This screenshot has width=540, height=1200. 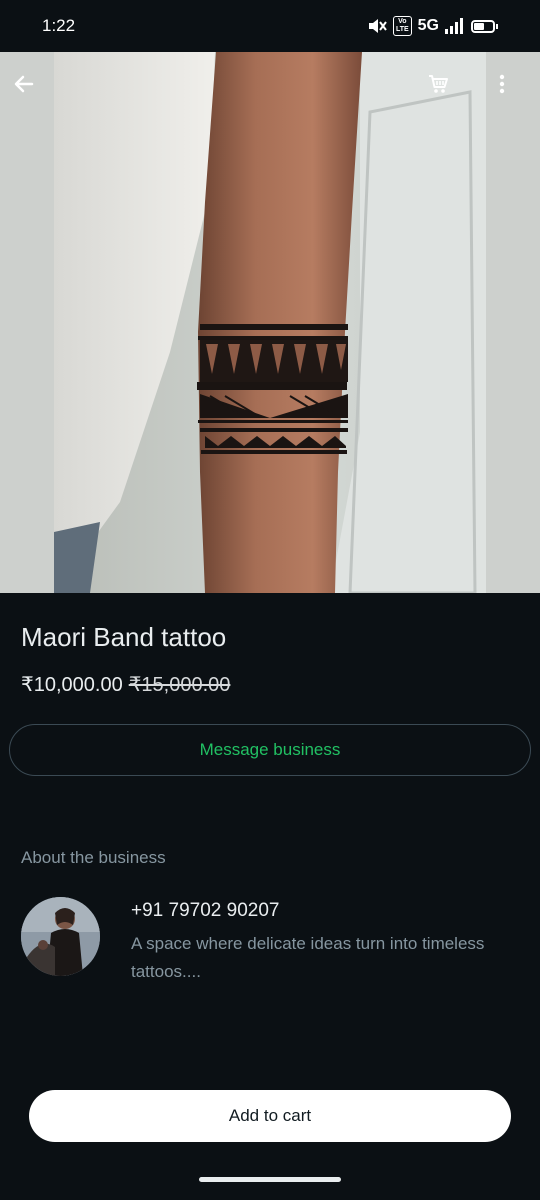 I want to click on more-vert-icon, so click(x=502, y=84).